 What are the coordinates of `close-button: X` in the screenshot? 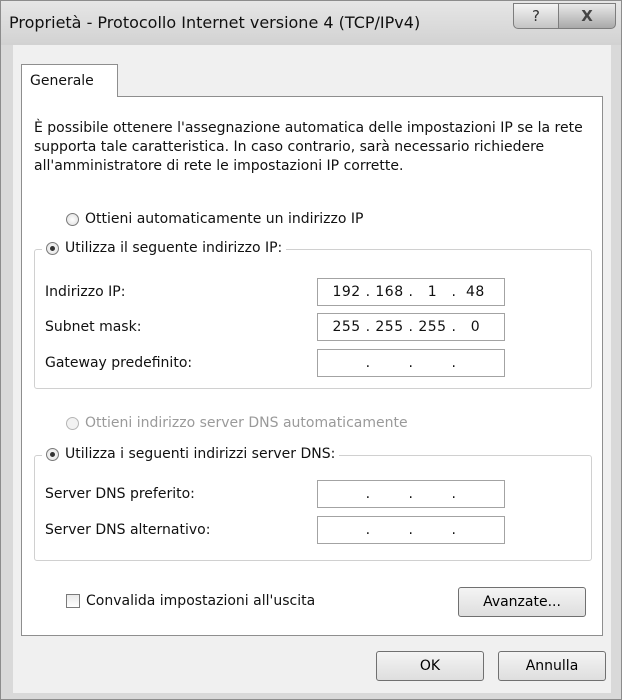 It's located at (587, 16).